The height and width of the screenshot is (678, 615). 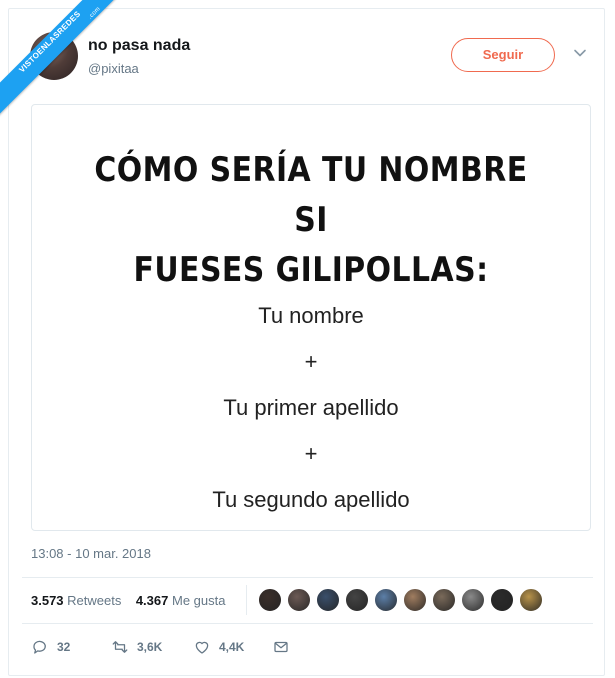 What do you see at coordinates (150, 647) in the screenshot?
I see `retweet-count: 3,6K` at bounding box center [150, 647].